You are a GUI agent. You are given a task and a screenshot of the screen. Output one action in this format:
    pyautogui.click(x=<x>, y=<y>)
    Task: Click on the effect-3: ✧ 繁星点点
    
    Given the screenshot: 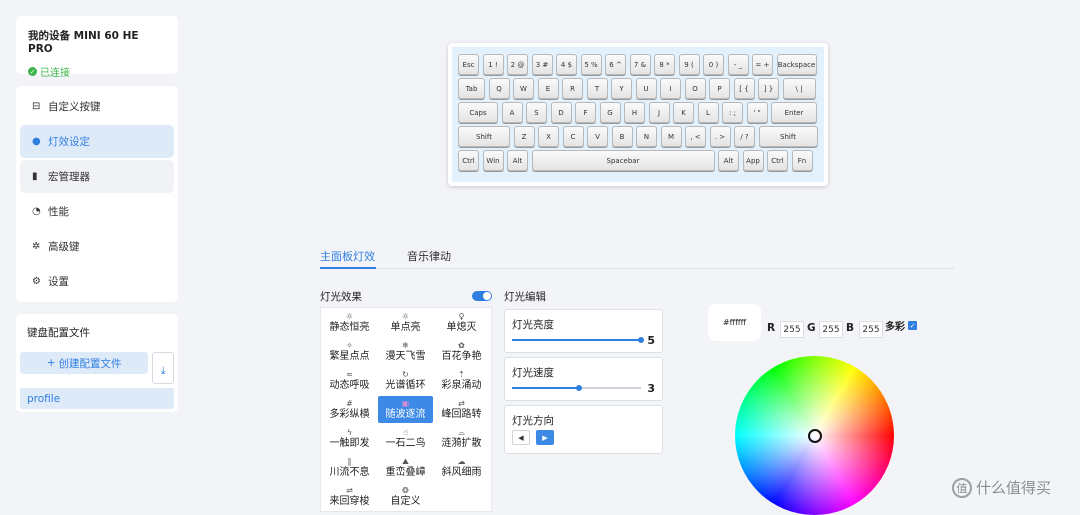 What is the action you would take?
    pyautogui.click(x=349, y=351)
    